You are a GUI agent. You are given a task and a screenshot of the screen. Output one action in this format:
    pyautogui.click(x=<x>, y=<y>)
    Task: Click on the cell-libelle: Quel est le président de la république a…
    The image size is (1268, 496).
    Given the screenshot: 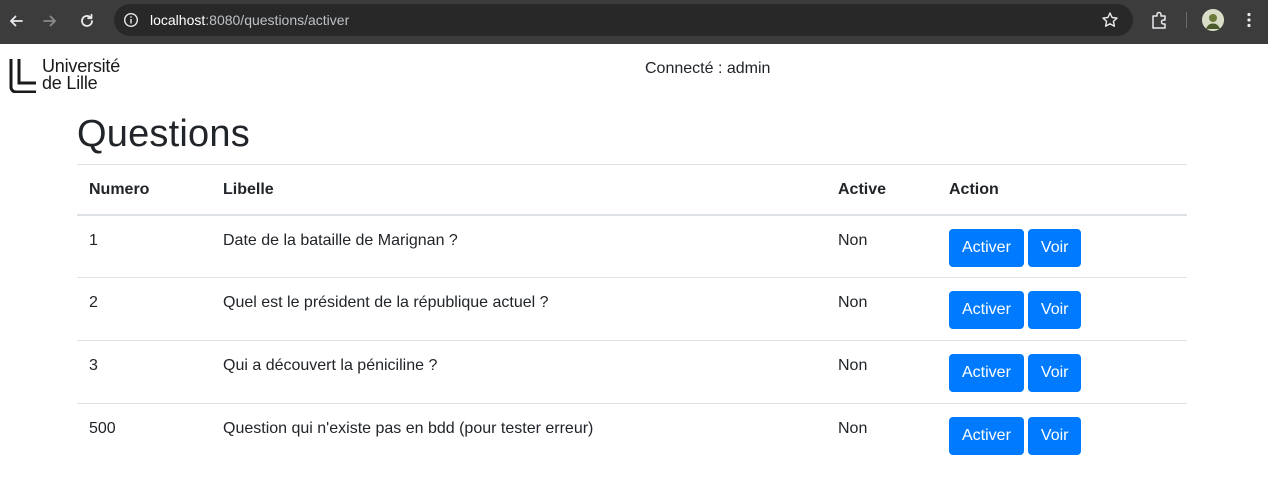 What is the action you would take?
    pyautogui.click(x=386, y=302)
    